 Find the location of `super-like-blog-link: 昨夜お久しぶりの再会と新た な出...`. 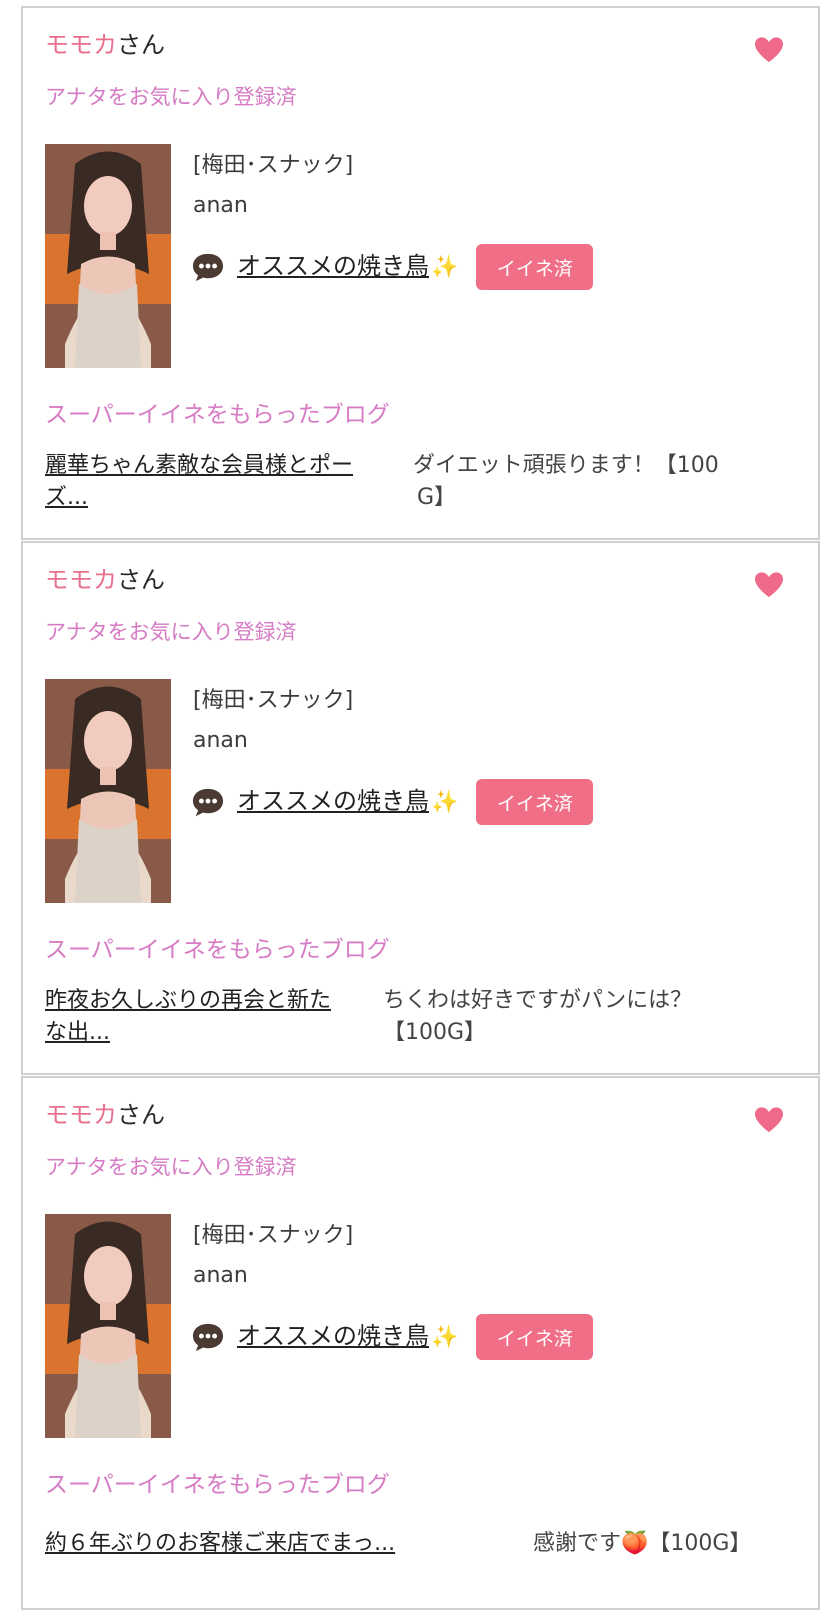

super-like-blog-link: 昨夜お久しぶりの再会と新た な出... is located at coordinates (207, 1017).